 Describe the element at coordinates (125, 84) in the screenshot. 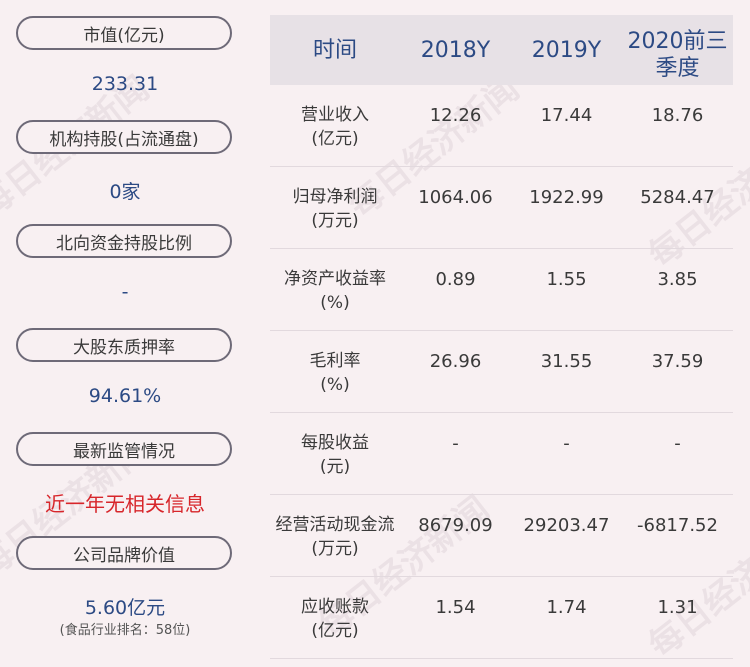

I see `market-cap-value: 233.31` at that location.